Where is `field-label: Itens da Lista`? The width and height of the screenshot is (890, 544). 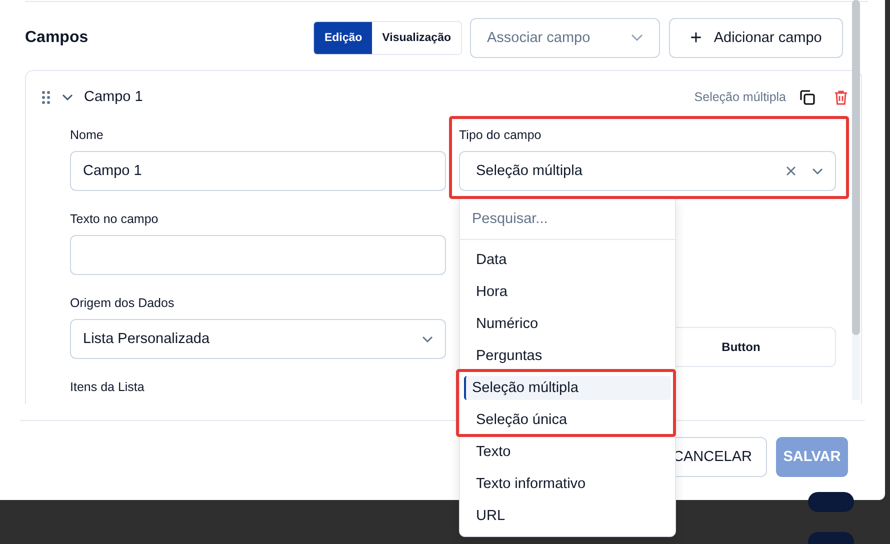 field-label: Itens da Lista is located at coordinates (108, 387).